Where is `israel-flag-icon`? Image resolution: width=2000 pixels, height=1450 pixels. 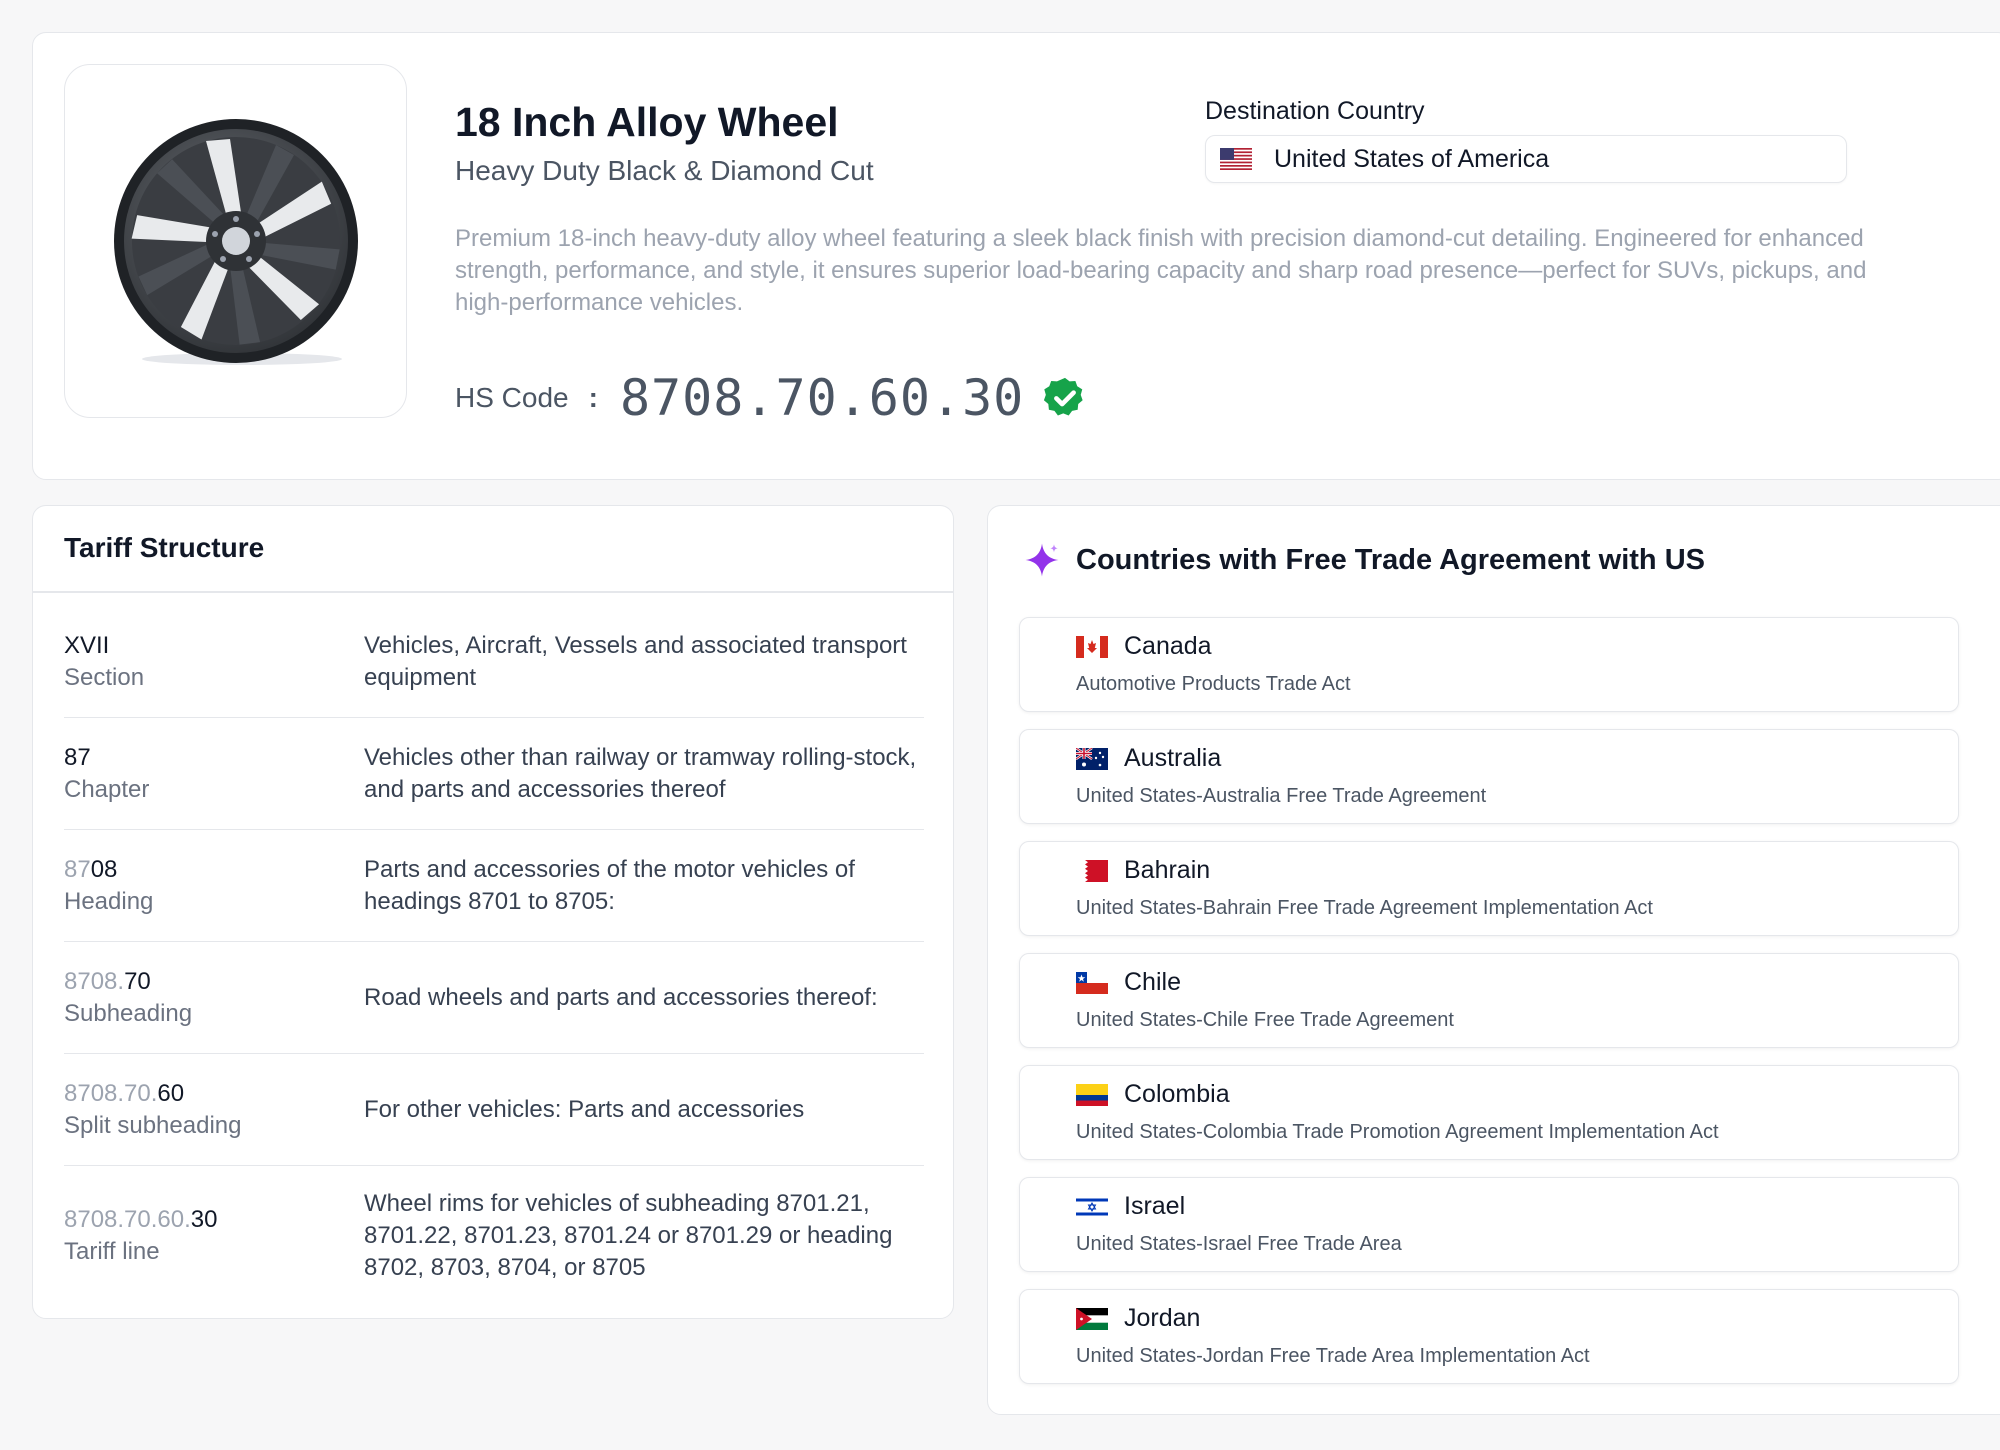 israel-flag-icon is located at coordinates (1092, 1206).